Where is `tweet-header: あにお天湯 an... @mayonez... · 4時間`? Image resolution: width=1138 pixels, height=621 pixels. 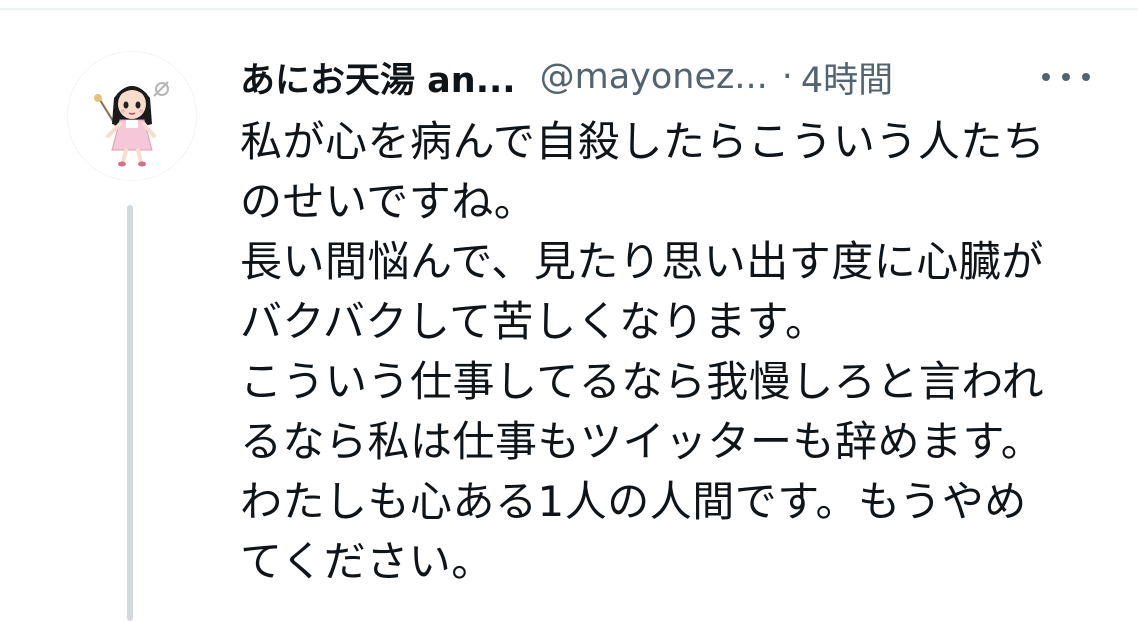
tweet-header: あにお天湯 an... @mayonez... · 4時間 is located at coordinates (566, 77).